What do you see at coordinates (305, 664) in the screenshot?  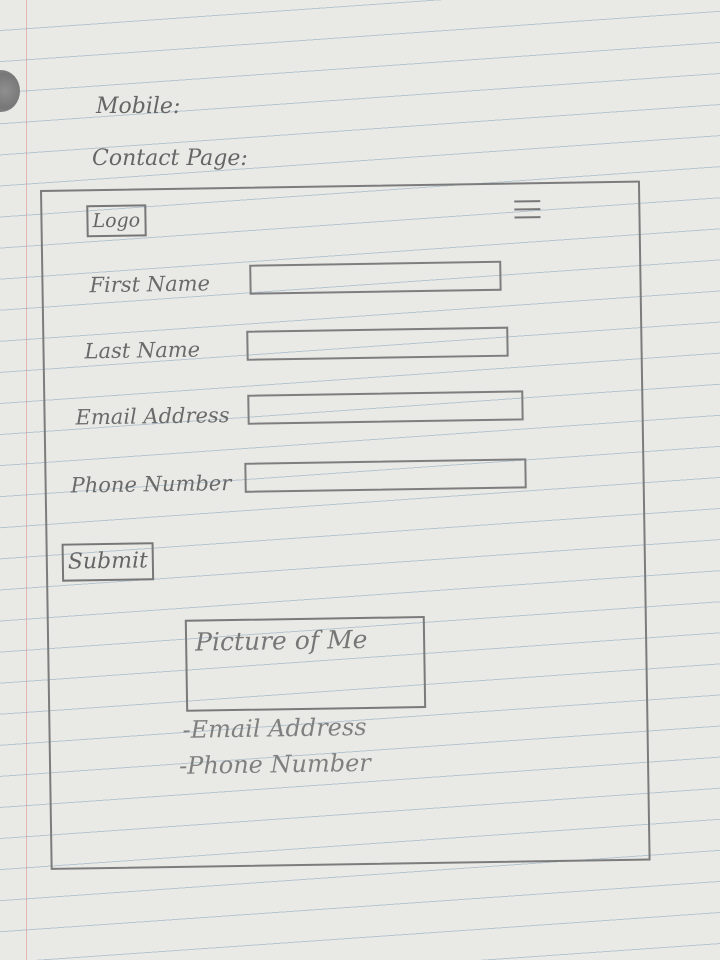 I see `profile-picture-placeholder: Picture of Me` at bounding box center [305, 664].